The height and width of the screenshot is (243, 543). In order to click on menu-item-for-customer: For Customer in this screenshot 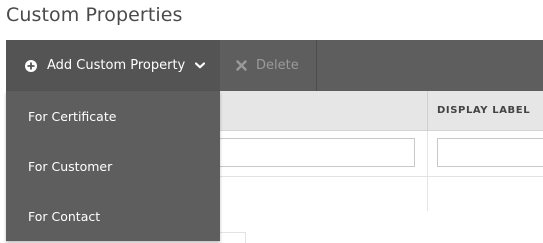, I will do `click(113, 166)`.